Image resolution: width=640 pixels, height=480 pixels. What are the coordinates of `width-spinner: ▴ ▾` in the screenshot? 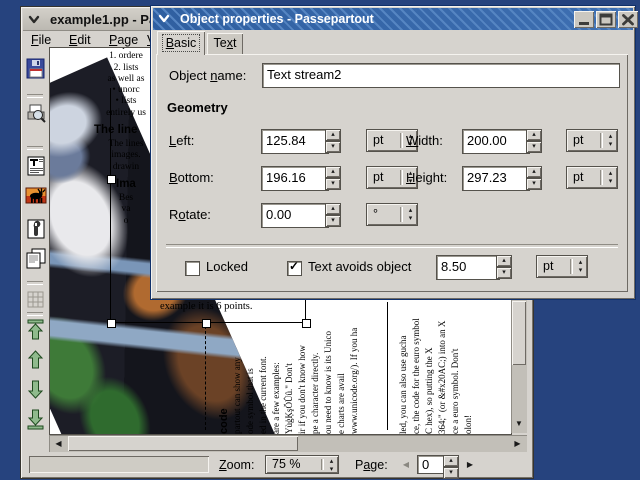 It's located at (534, 141).